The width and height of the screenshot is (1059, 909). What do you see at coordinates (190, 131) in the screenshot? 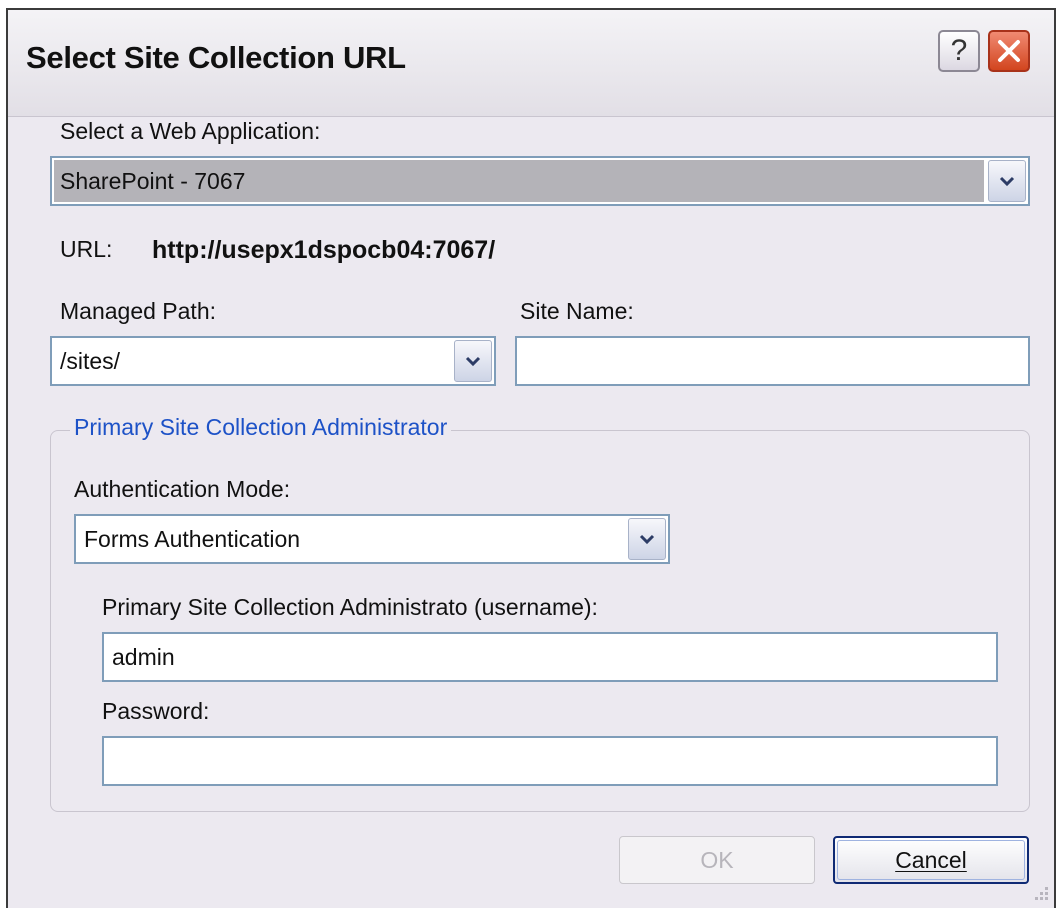
I see `web-app-label: Select a Web Application:` at bounding box center [190, 131].